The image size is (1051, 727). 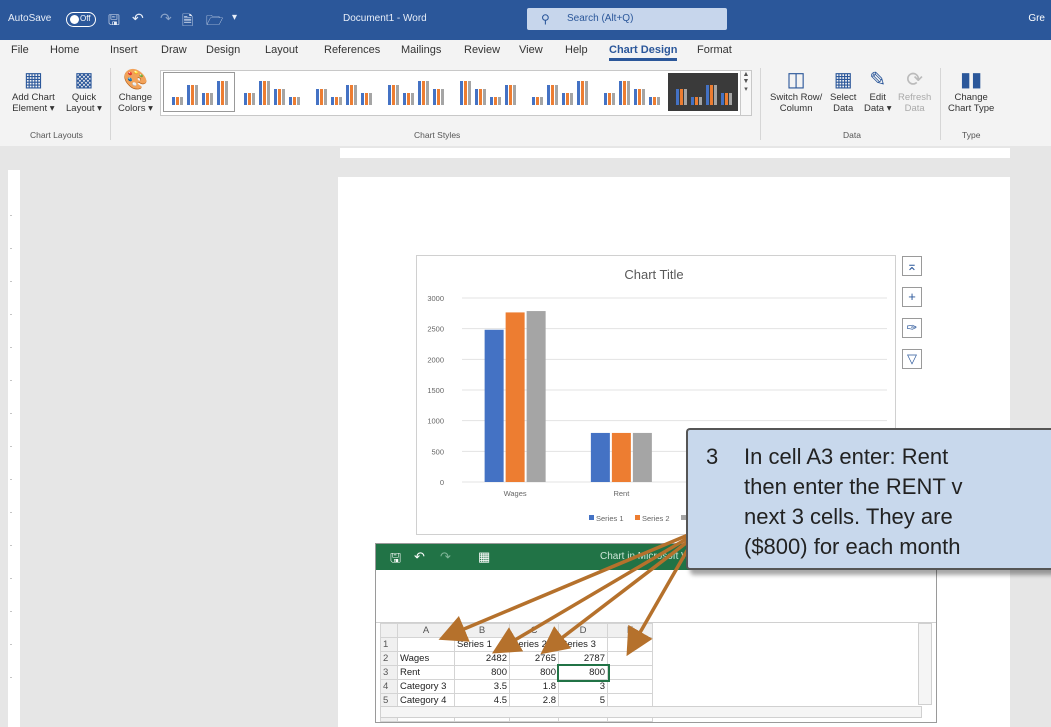 I want to click on tab-format: Format, so click(x=714, y=50).